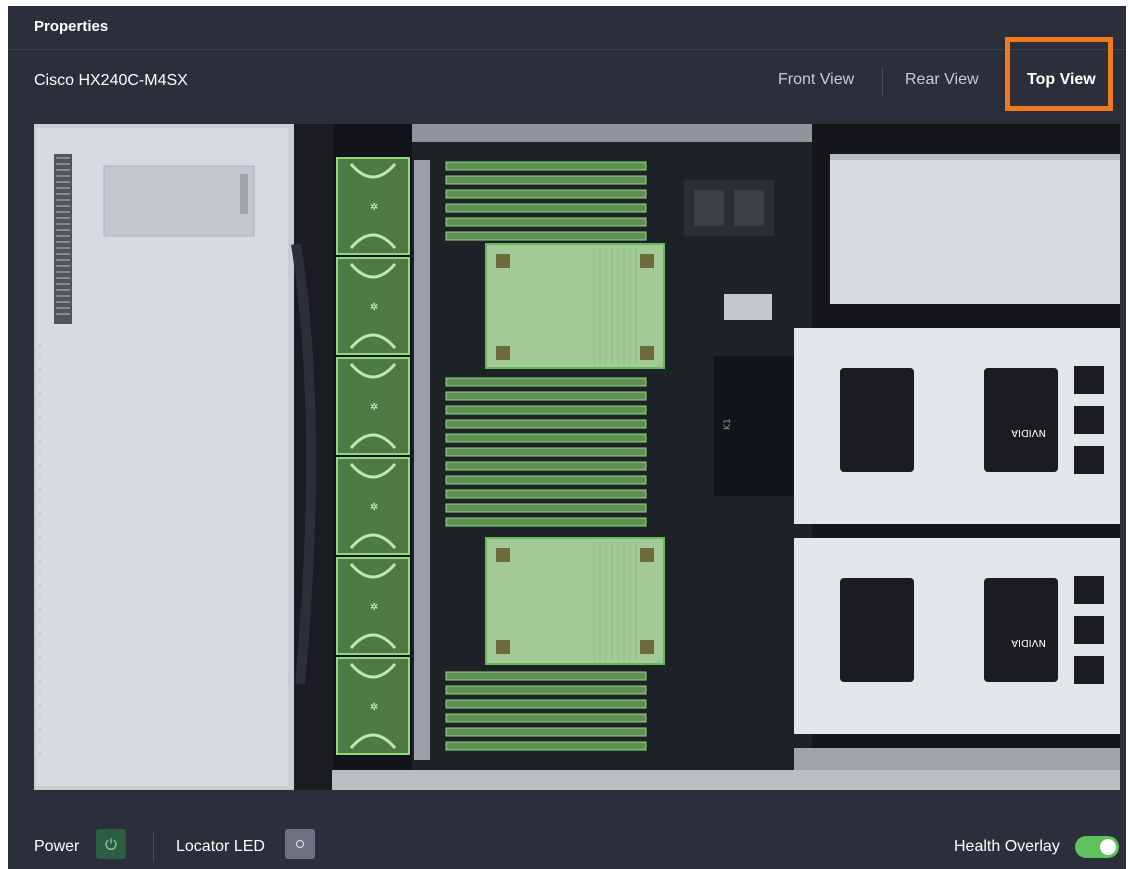 Image resolution: width=1130 pixels, height=869 pixels. Describe the element at coordinates (220, 846) in the screenshot. I see `locator-led-label: Locator LED` at that location.